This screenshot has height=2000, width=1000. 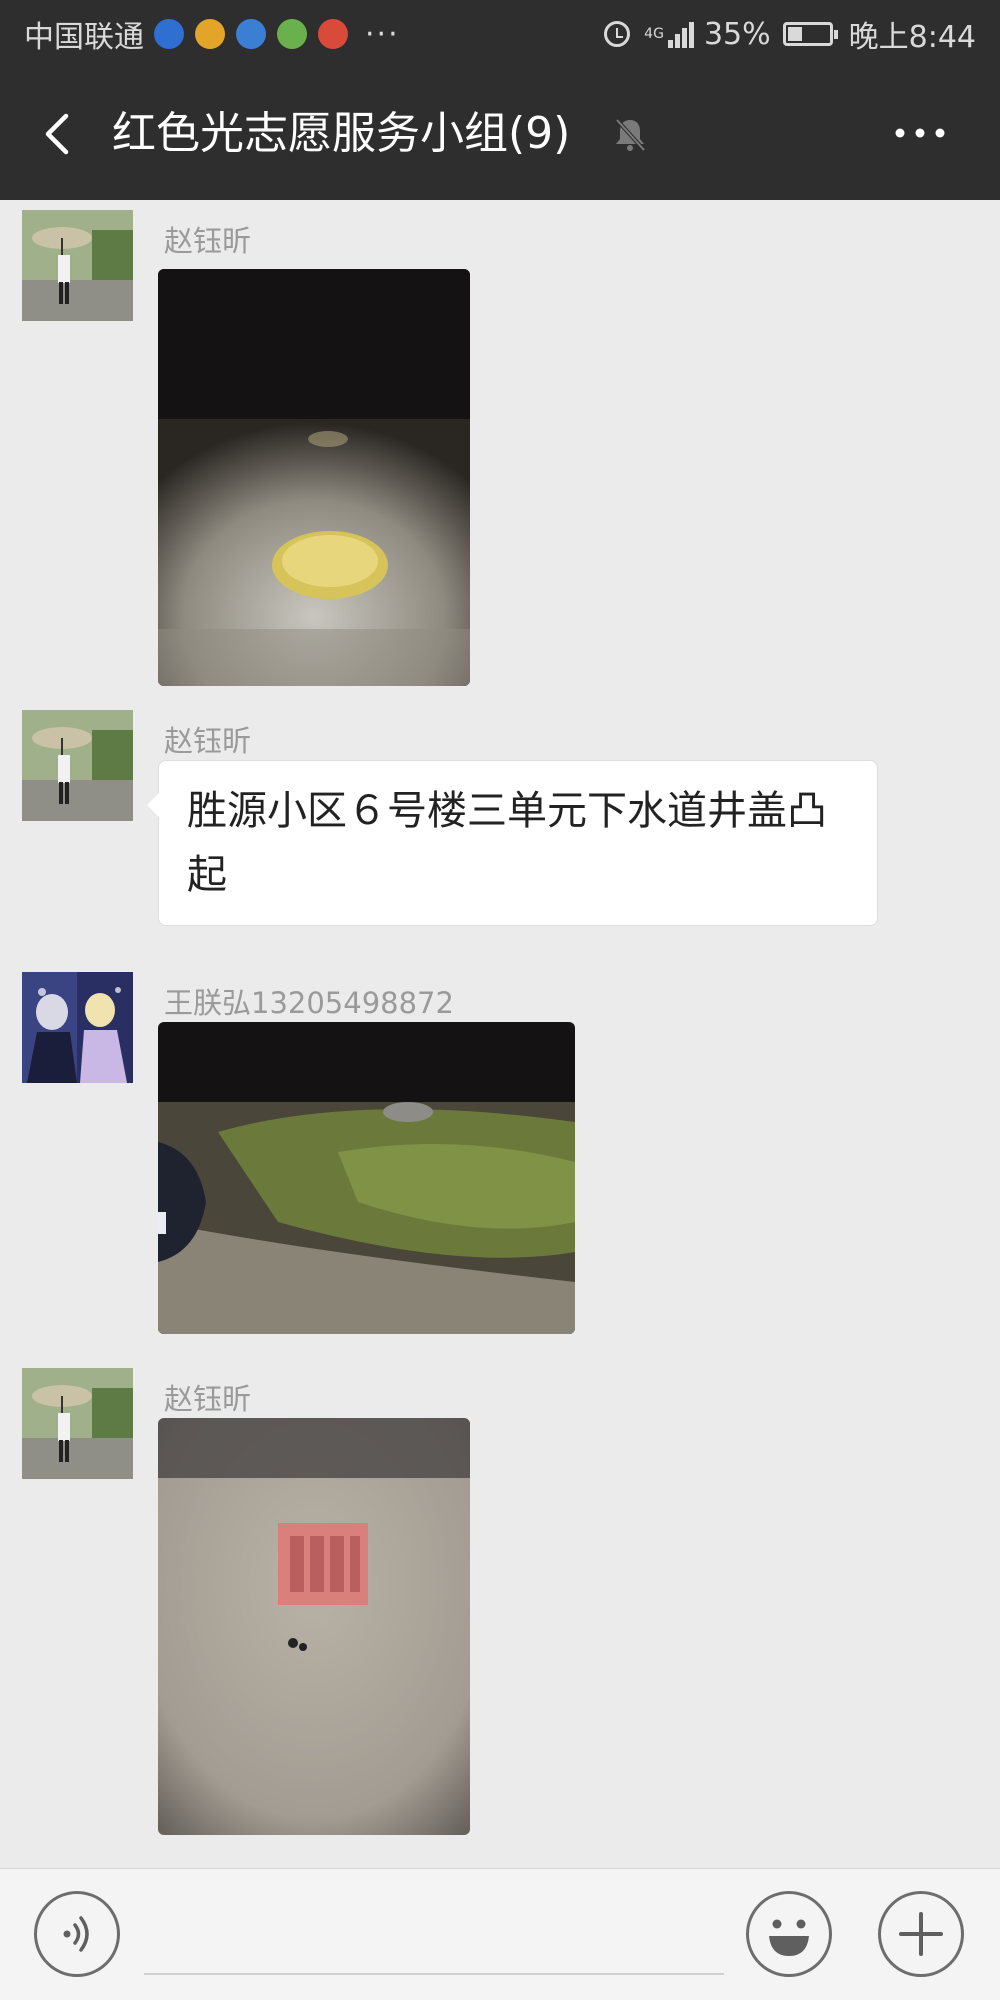 What do you see at coordinates (654, 34) in the screenshot?
I see `network-type-label: 4G` at bounding box center [654, 34].